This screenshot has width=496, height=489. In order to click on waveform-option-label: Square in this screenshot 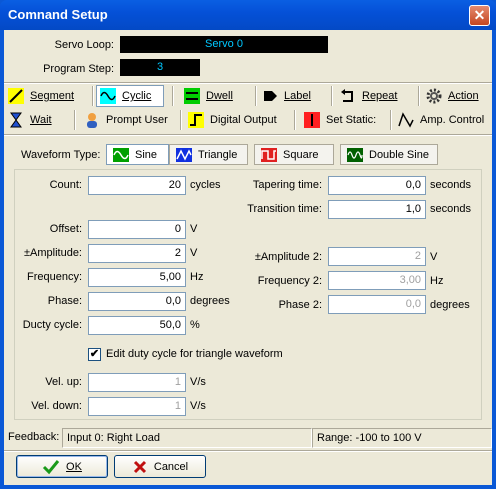, I will do `click(301, 154)`.